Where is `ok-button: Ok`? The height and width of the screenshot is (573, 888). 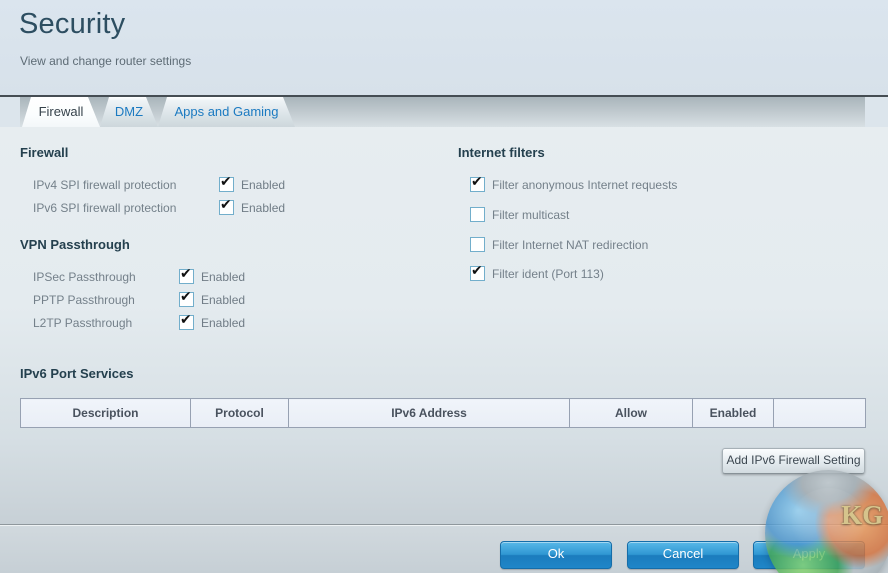 ok-button: Ok is located at coordinates (556, 555).